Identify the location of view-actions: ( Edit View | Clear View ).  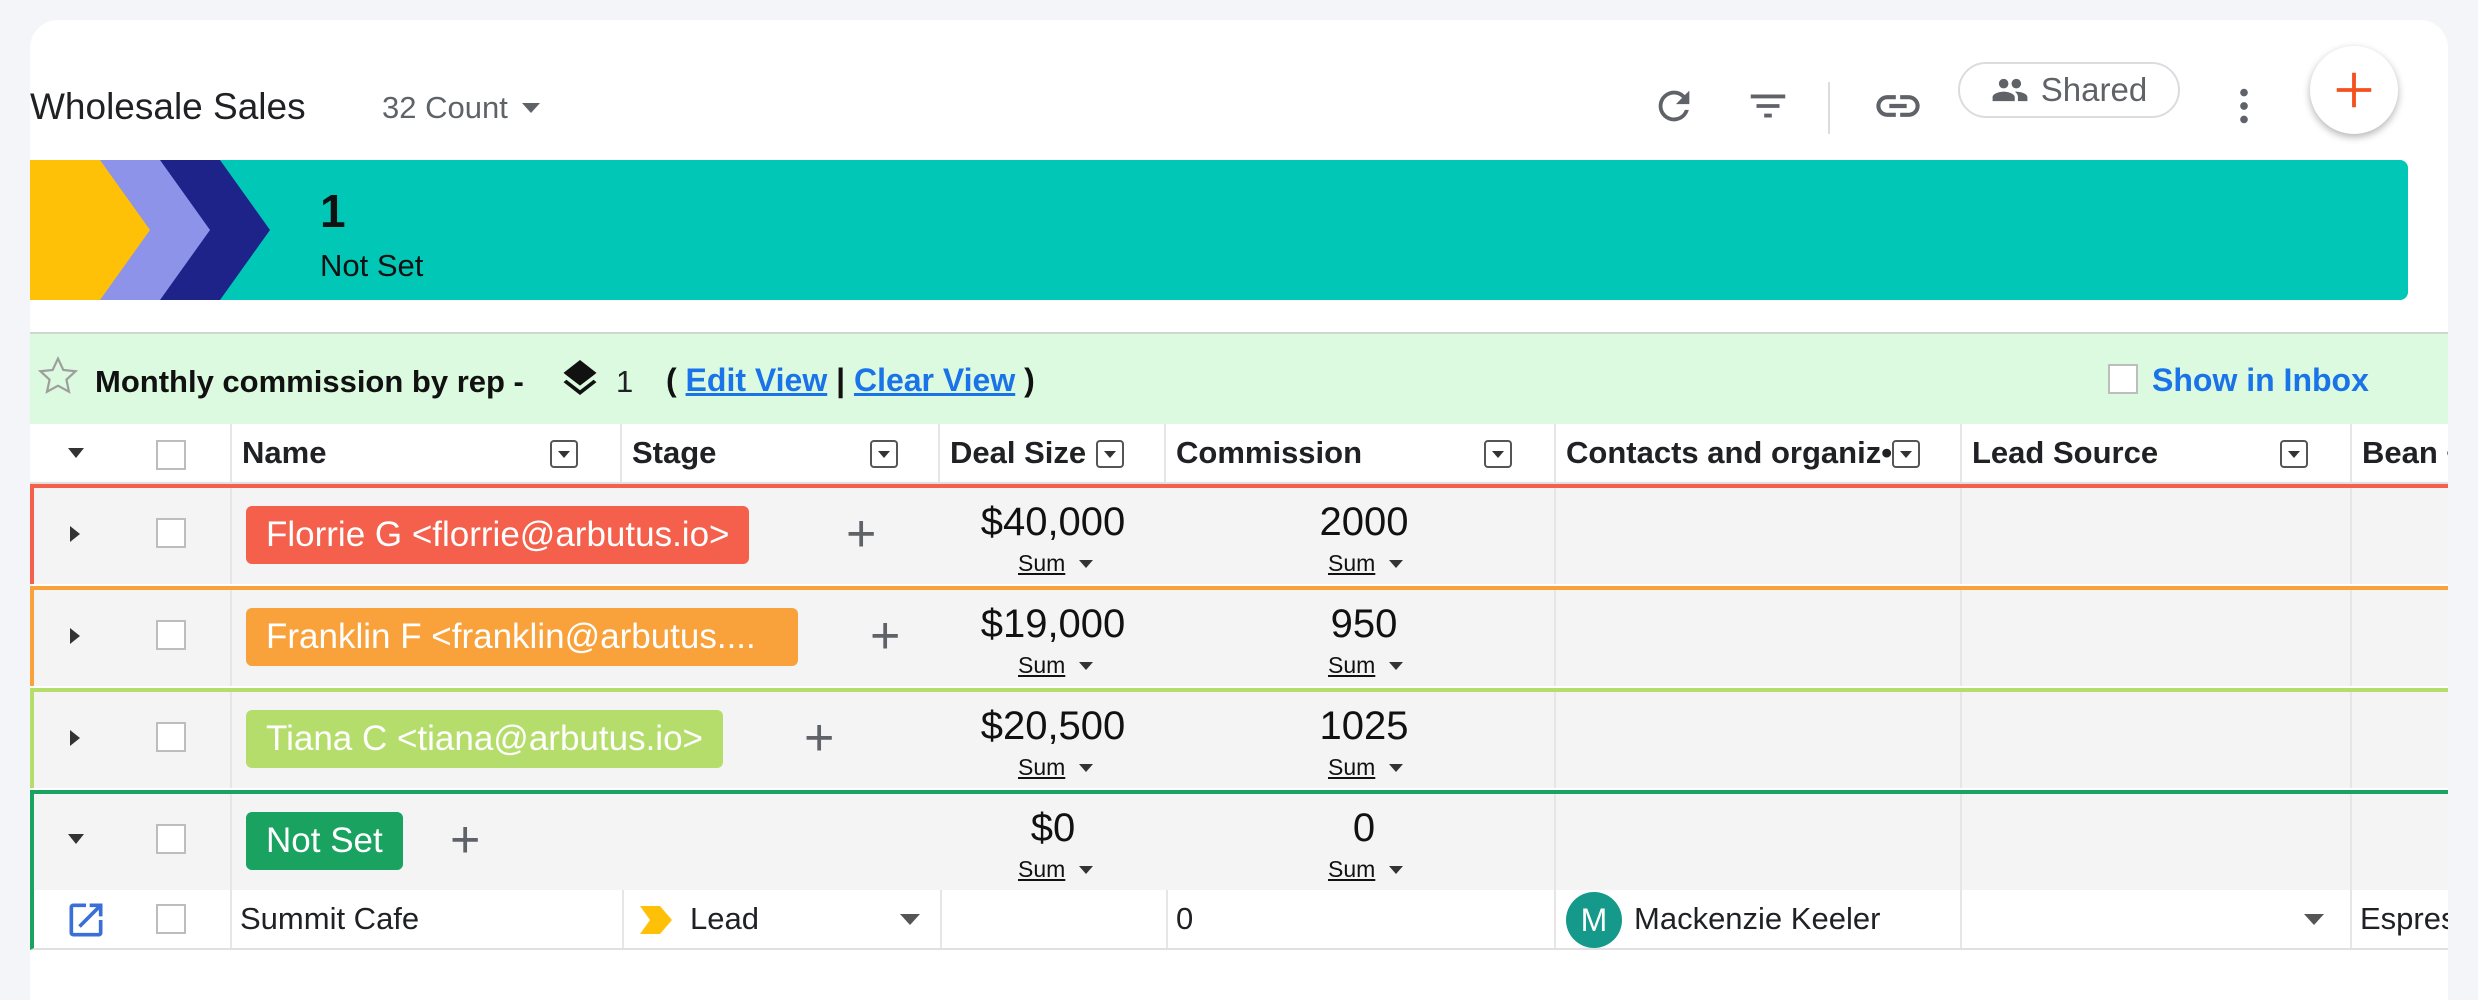
(850, 380).